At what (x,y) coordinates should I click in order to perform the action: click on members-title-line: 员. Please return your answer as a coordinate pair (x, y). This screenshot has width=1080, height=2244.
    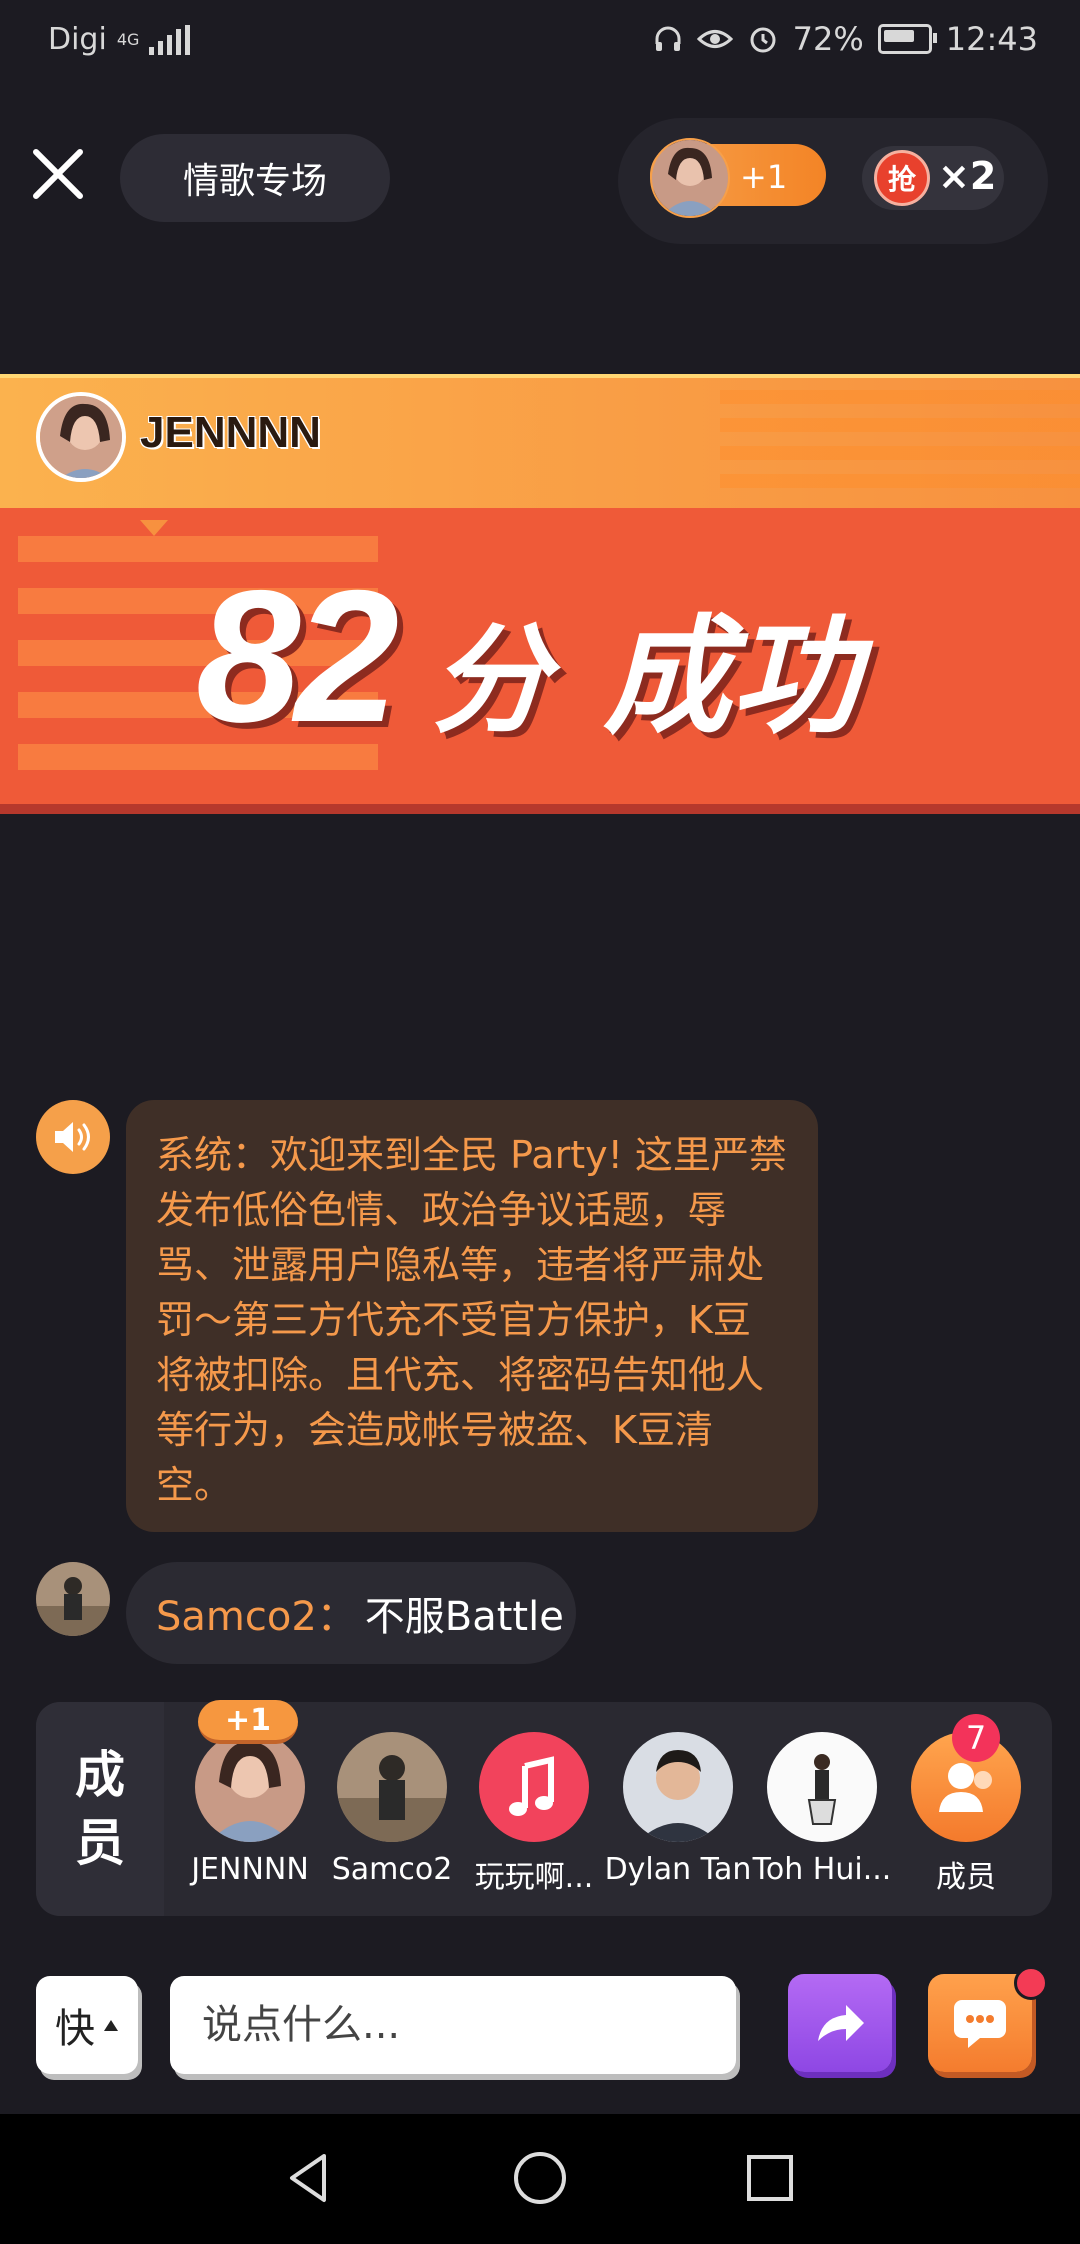
    Looking at the image, I should click on (100, 1843).